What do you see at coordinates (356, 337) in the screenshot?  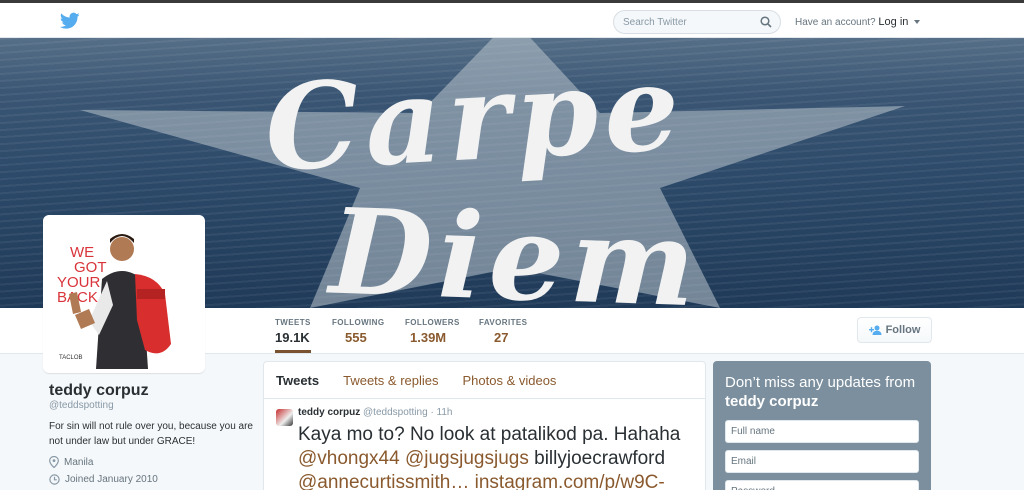 I see `stat-value: 555` at bounding box center [356, 337].